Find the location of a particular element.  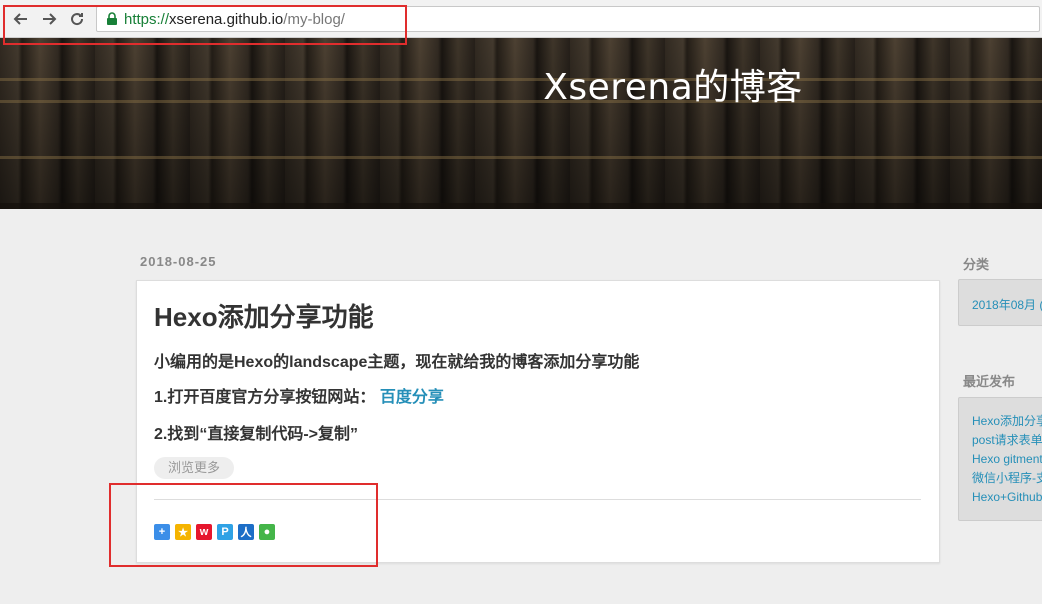

annotation-box-url is located at coordinates (205, 25).